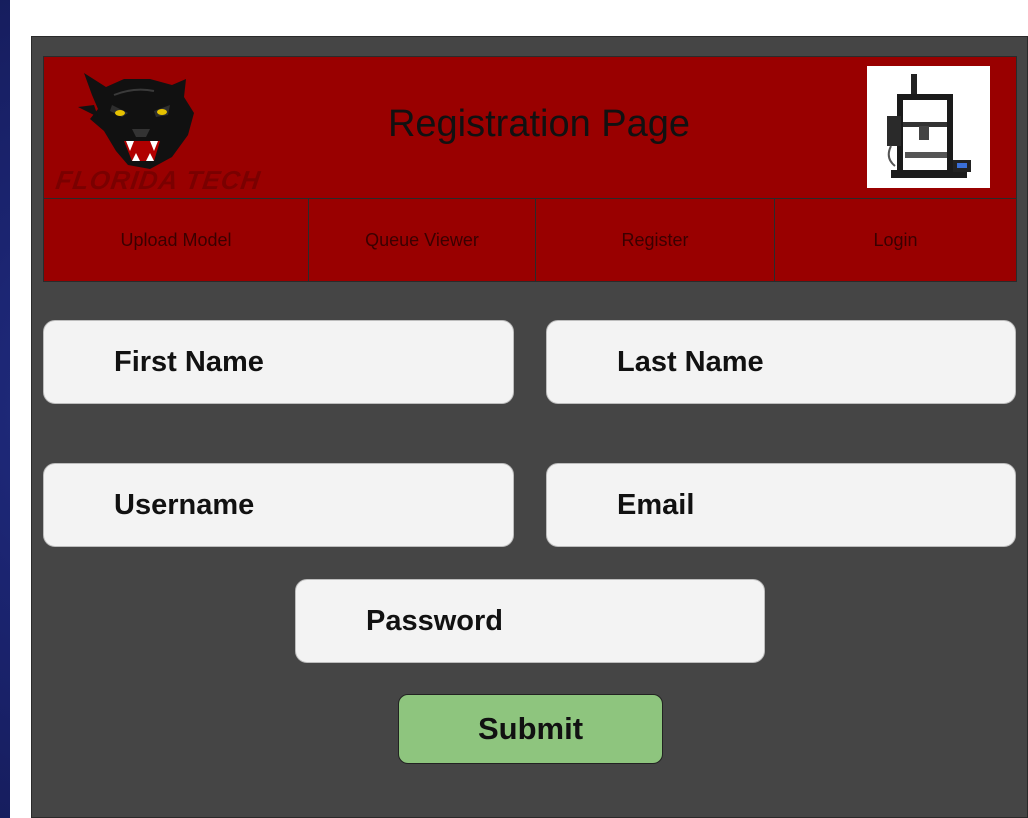 Image resolution: width=1028 pixels, height=818 pixels. I want to click on florida-tech-wordmark: FLORIDA TECH, so click(158, 180).